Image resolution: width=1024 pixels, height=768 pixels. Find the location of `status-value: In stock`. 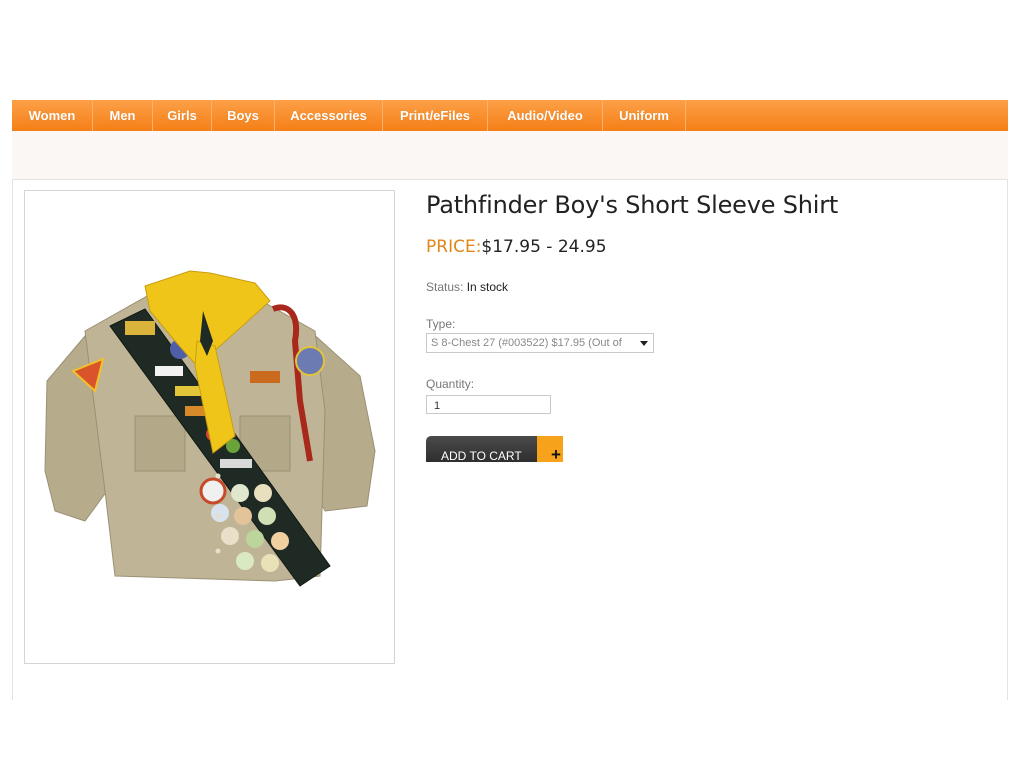

status-value: In stock is located at coordinates (487, 287).